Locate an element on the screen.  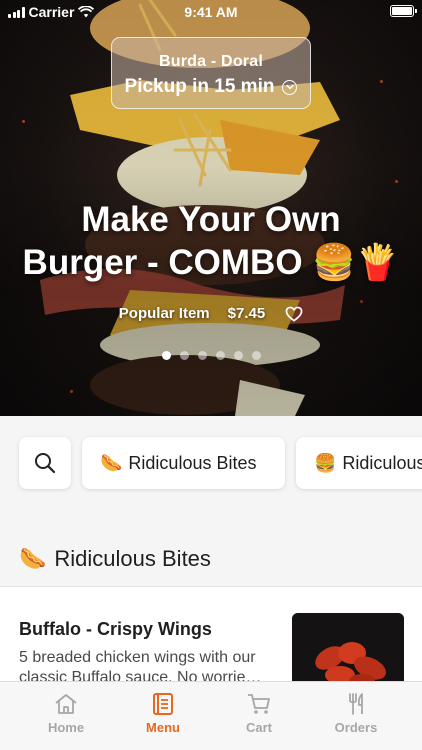
category-strip: 🌭 Ridiculous Bites 🍔 Ridiculous Burgers is located at coordinates (211, 464).